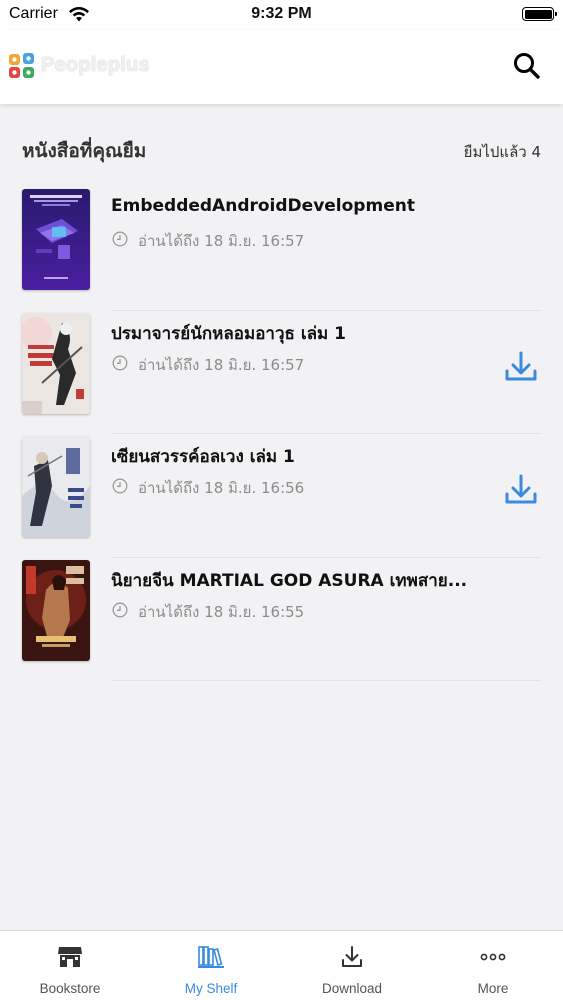 The image size is (563, 1000). Describe the element at coordinates (70, 957) in the screenshot. I see `store-icon` at that location.